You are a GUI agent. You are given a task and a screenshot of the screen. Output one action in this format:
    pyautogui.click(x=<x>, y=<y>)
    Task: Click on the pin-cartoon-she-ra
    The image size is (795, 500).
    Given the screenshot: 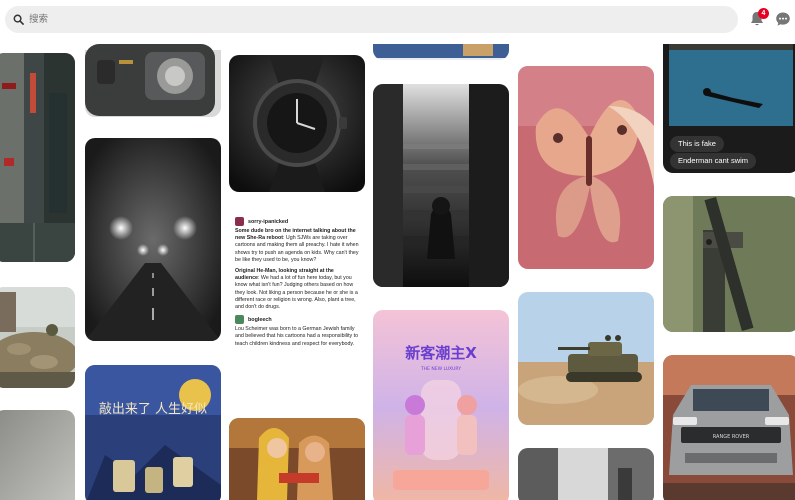 What is the action you would take?
    pyautogui.click(x=297, y=459)
    